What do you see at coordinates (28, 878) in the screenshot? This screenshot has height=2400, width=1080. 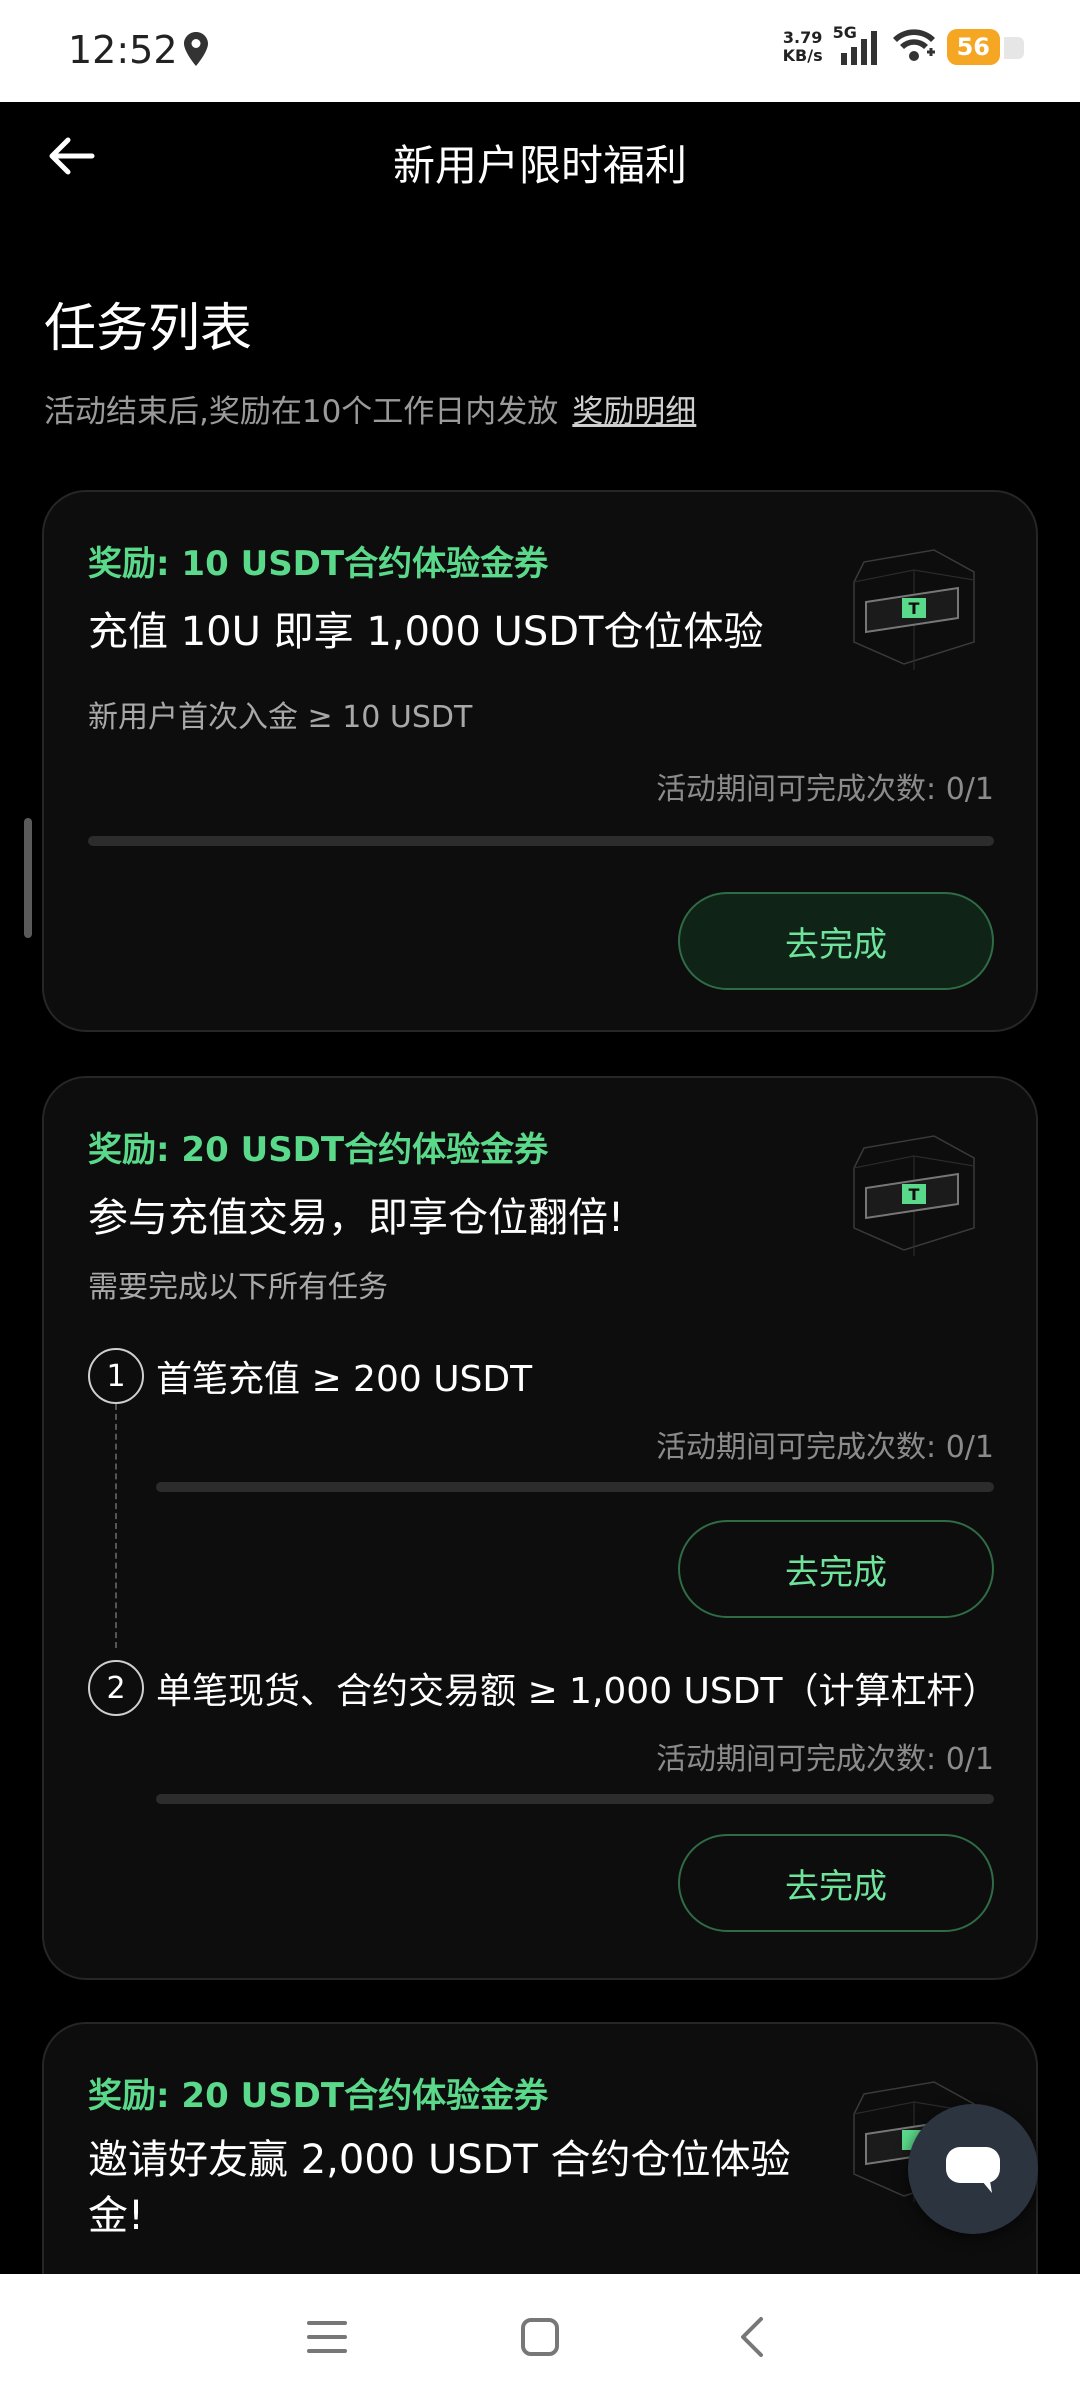 I see `scroll-indicator` at bounding box center [28, 878].